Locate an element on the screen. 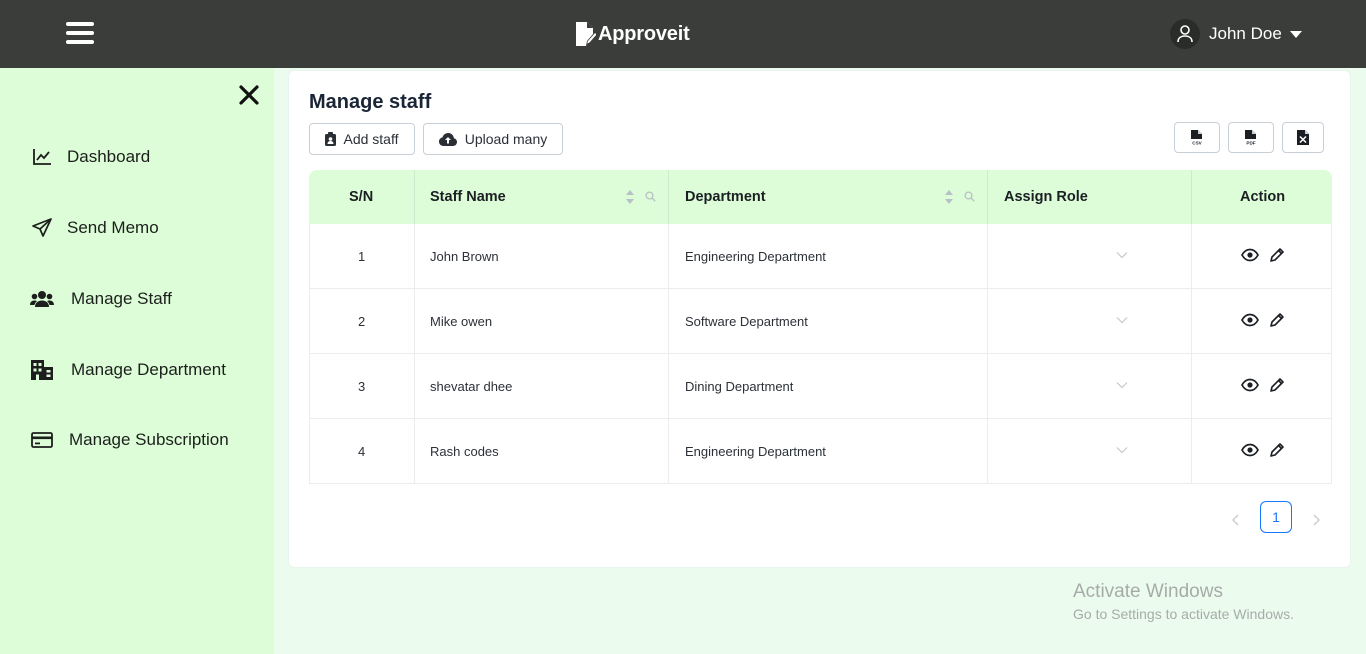  table-row: 4 Rash codes Engineering Department is located at coordinates (820, 451).